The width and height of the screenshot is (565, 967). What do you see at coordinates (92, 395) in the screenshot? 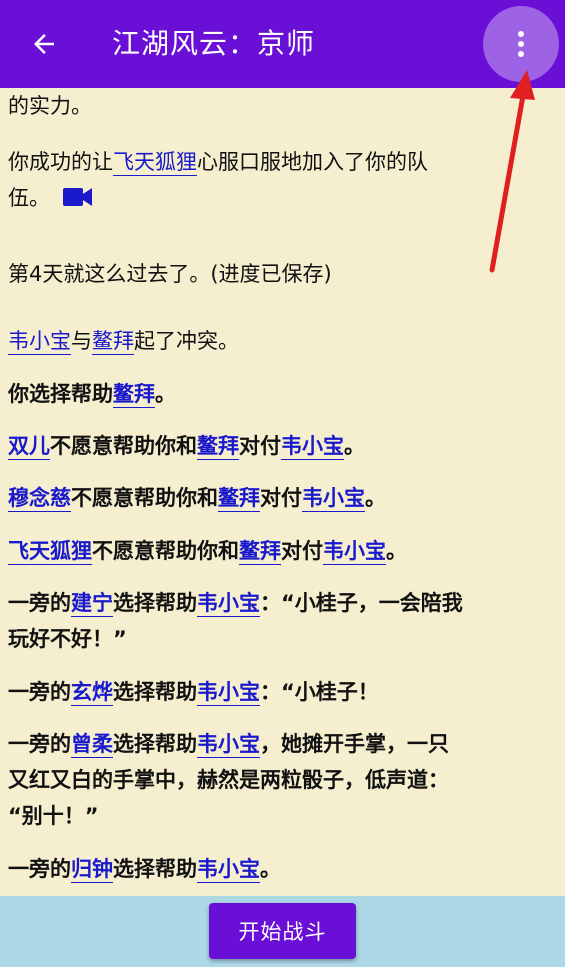
I see `story-line: 你选择帮助鳌拜。` at bounding box center [92, 395].